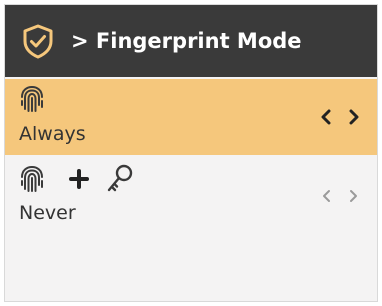 This screenshot has width=382, height=306. I want to click on shield-check-icon, so click(38, 41).